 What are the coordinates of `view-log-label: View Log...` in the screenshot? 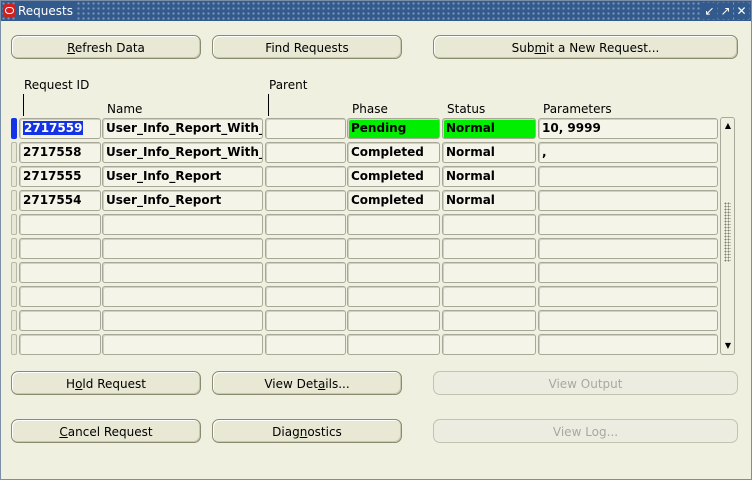 It's located at (585, 432).